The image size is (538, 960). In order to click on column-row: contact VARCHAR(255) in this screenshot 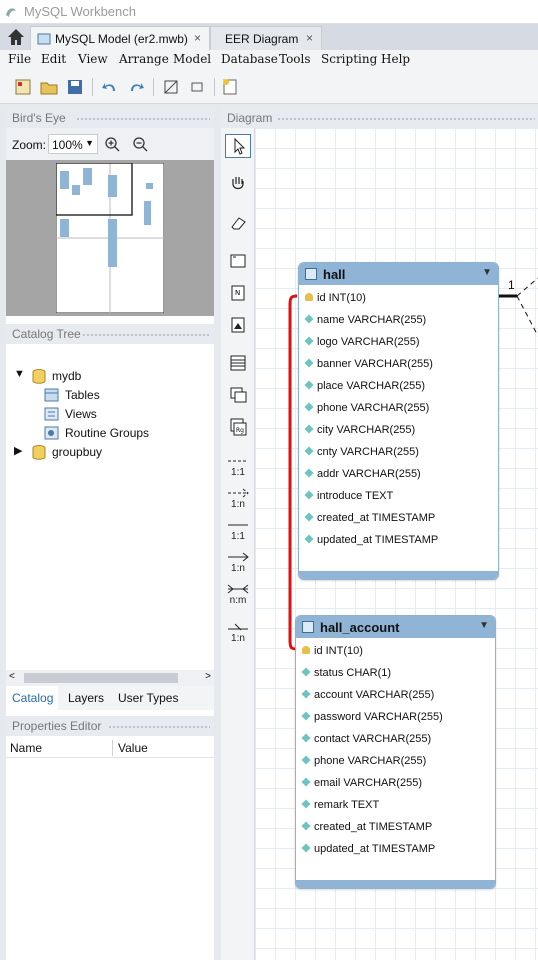, I will do `click(366, 739)`.